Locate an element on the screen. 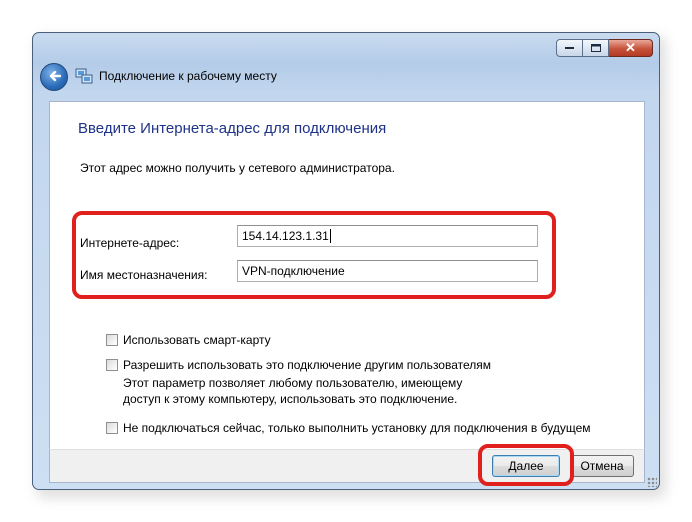  maximize-button is located at coordinates (596, 48).